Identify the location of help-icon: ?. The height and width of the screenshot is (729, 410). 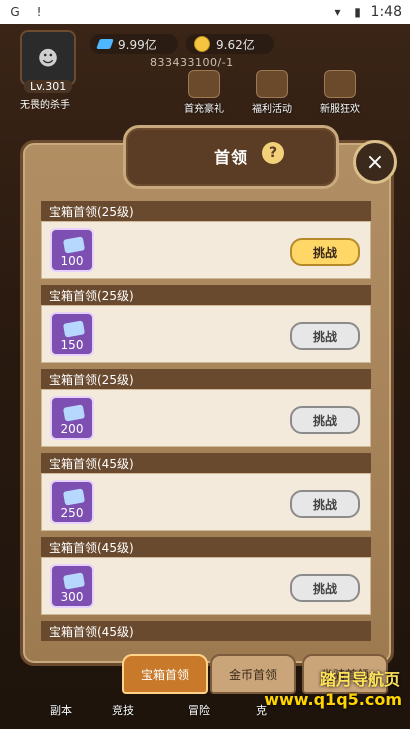
(273, 153).